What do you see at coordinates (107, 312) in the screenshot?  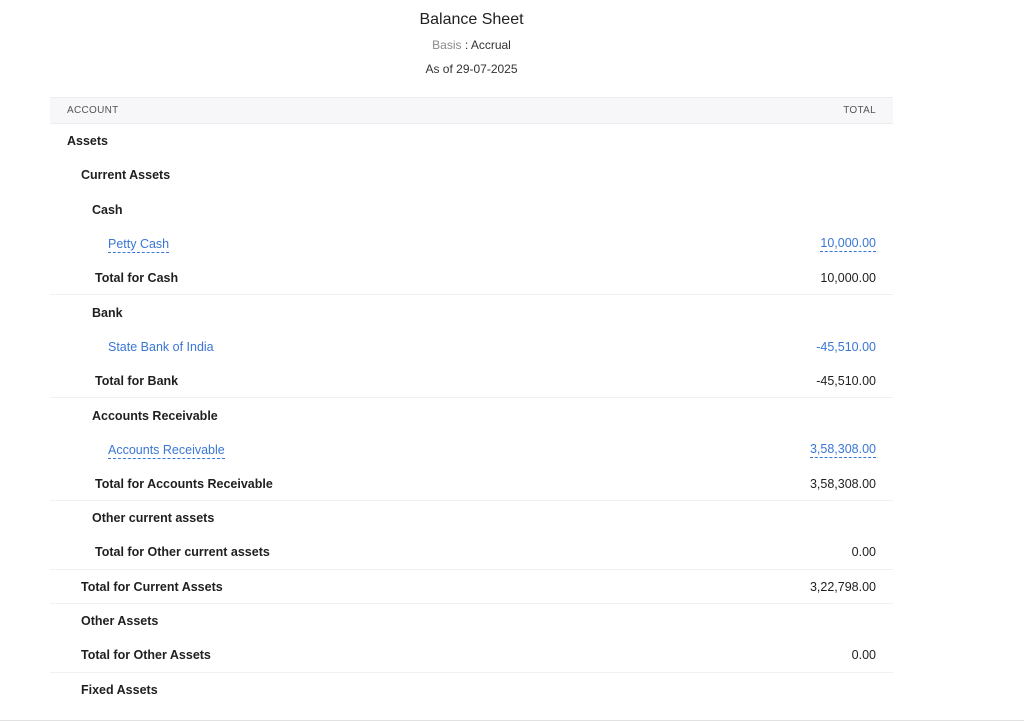 I see `account-name: Bank` at bounding box center [107, 312].